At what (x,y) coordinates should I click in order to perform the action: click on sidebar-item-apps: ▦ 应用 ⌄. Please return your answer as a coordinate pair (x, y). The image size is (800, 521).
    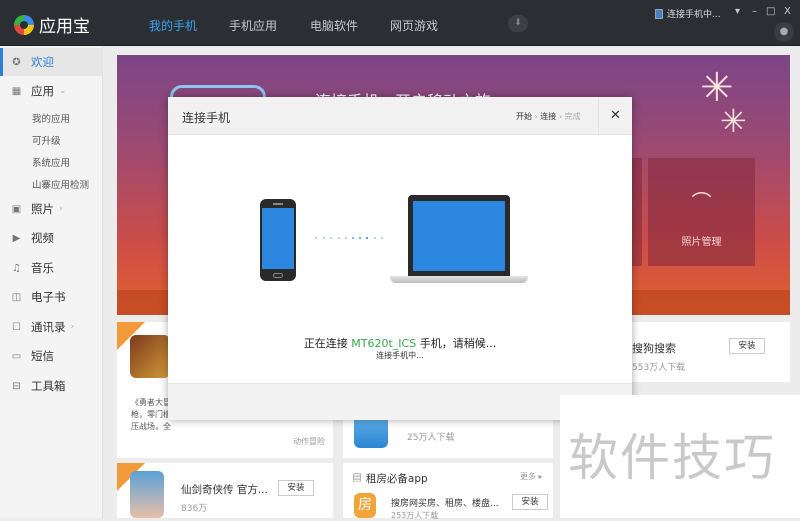
    Looking at the image, I should click on (51, 91).